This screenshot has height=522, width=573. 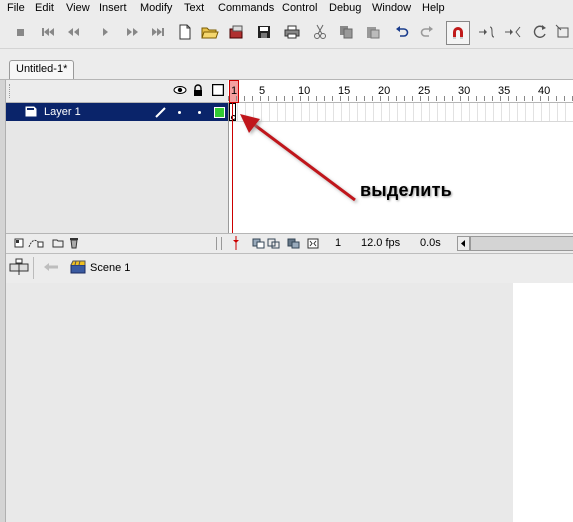 I want to click on scene-clapper-icon, so click(x=78, y=268).